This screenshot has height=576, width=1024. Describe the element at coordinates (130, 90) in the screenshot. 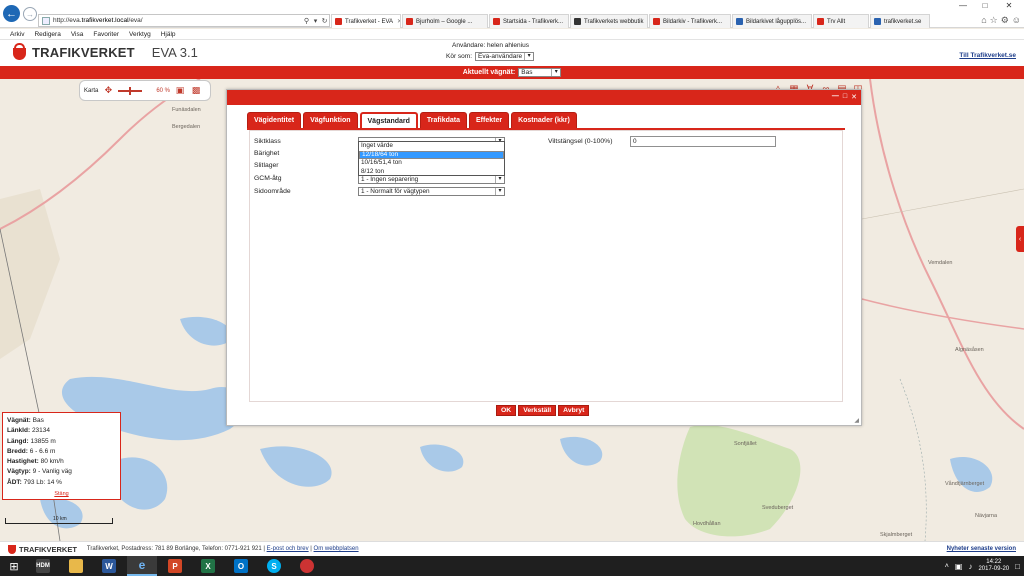

I see `zoom-slider` at that location.